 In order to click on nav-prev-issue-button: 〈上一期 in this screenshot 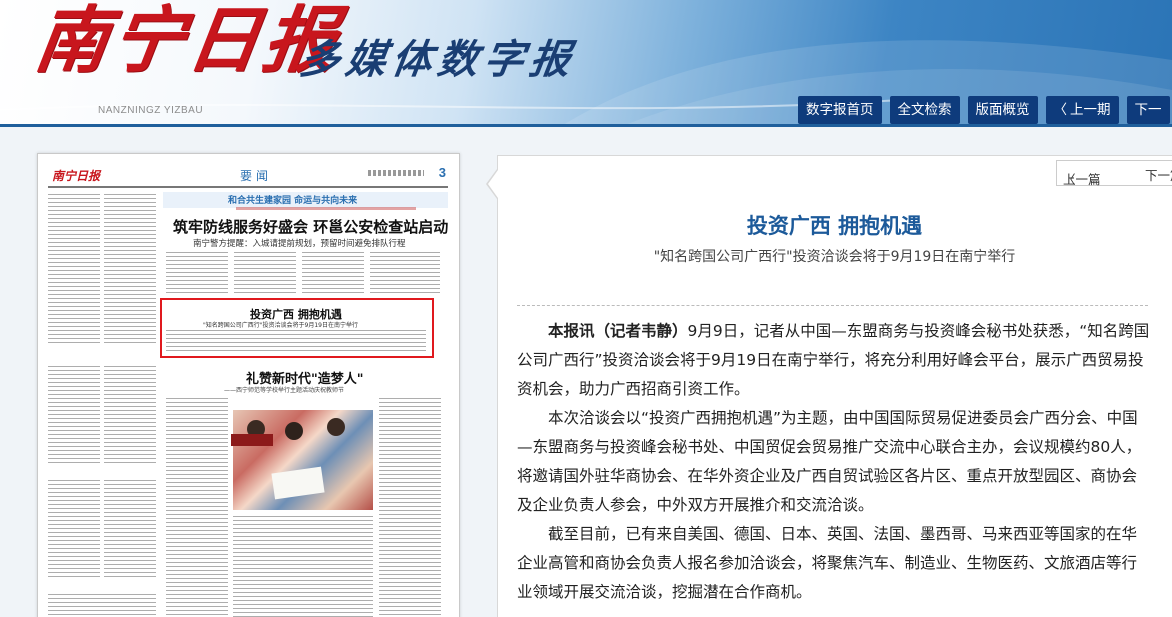, I will do `click(1082, 110)`.